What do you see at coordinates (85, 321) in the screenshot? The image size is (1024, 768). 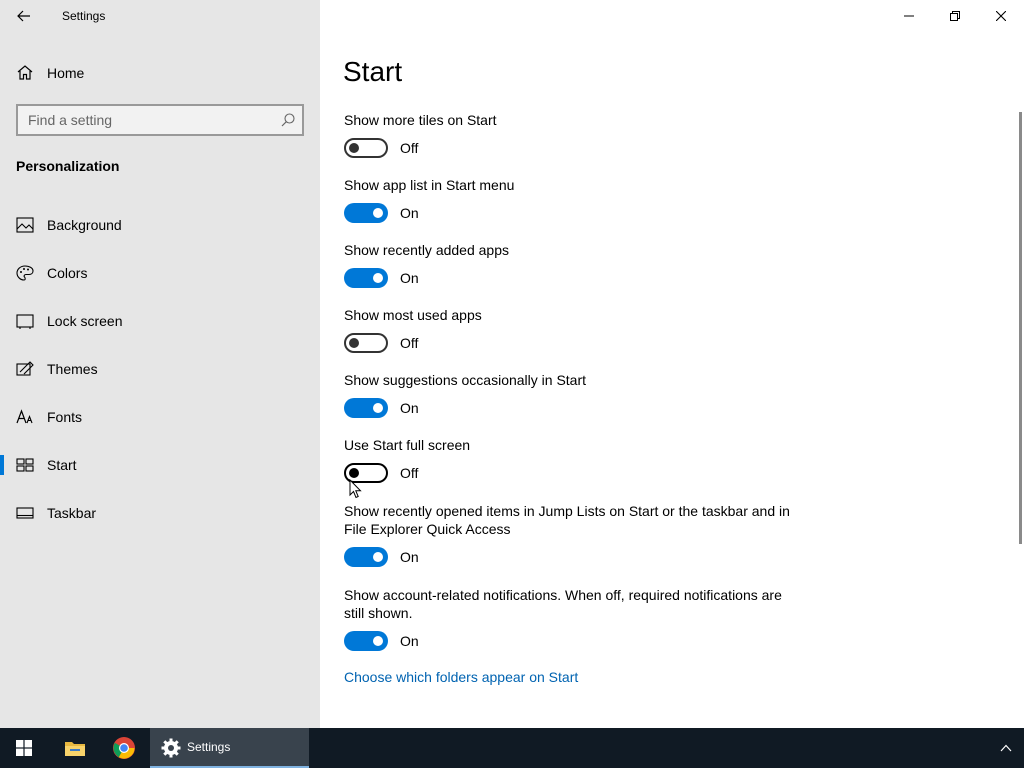 I see `sidebar-item-label: Lock screen` at bounding box center [85, 321].